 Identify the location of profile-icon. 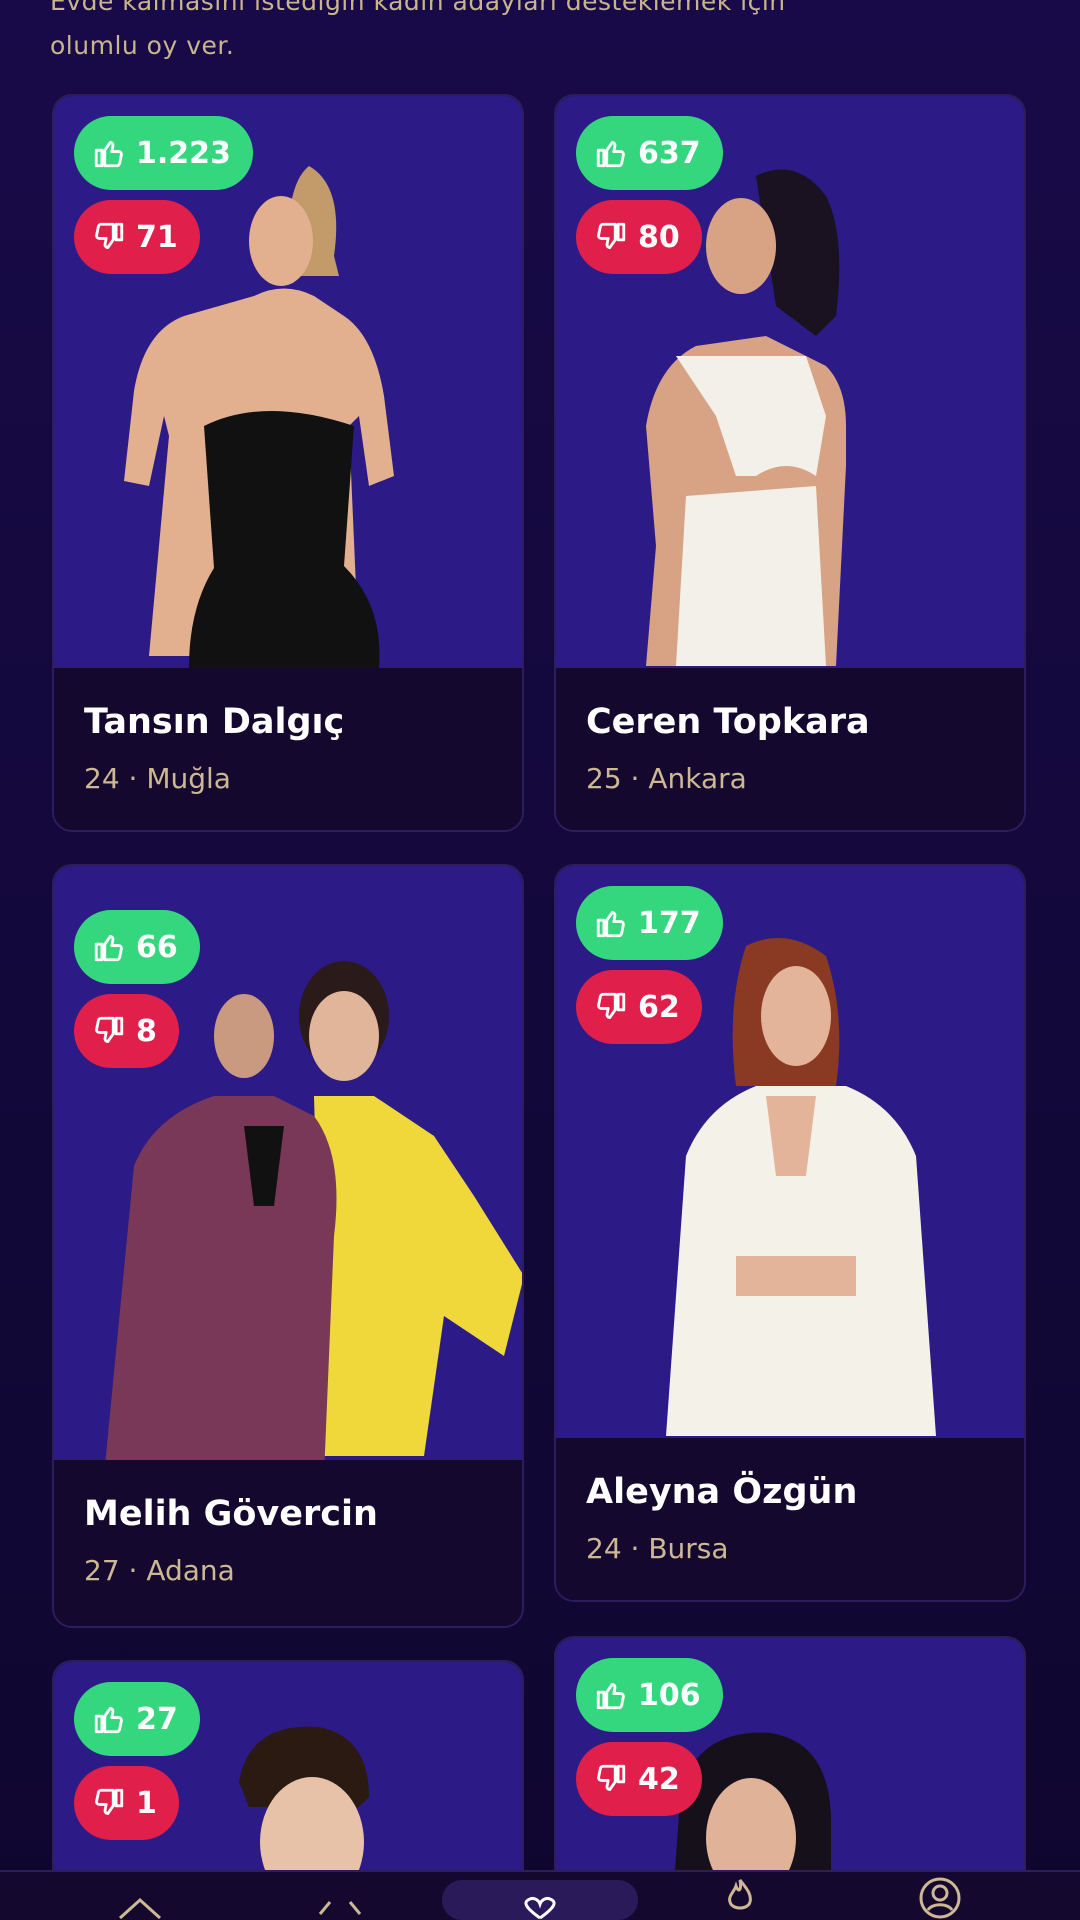
(940, 1898).